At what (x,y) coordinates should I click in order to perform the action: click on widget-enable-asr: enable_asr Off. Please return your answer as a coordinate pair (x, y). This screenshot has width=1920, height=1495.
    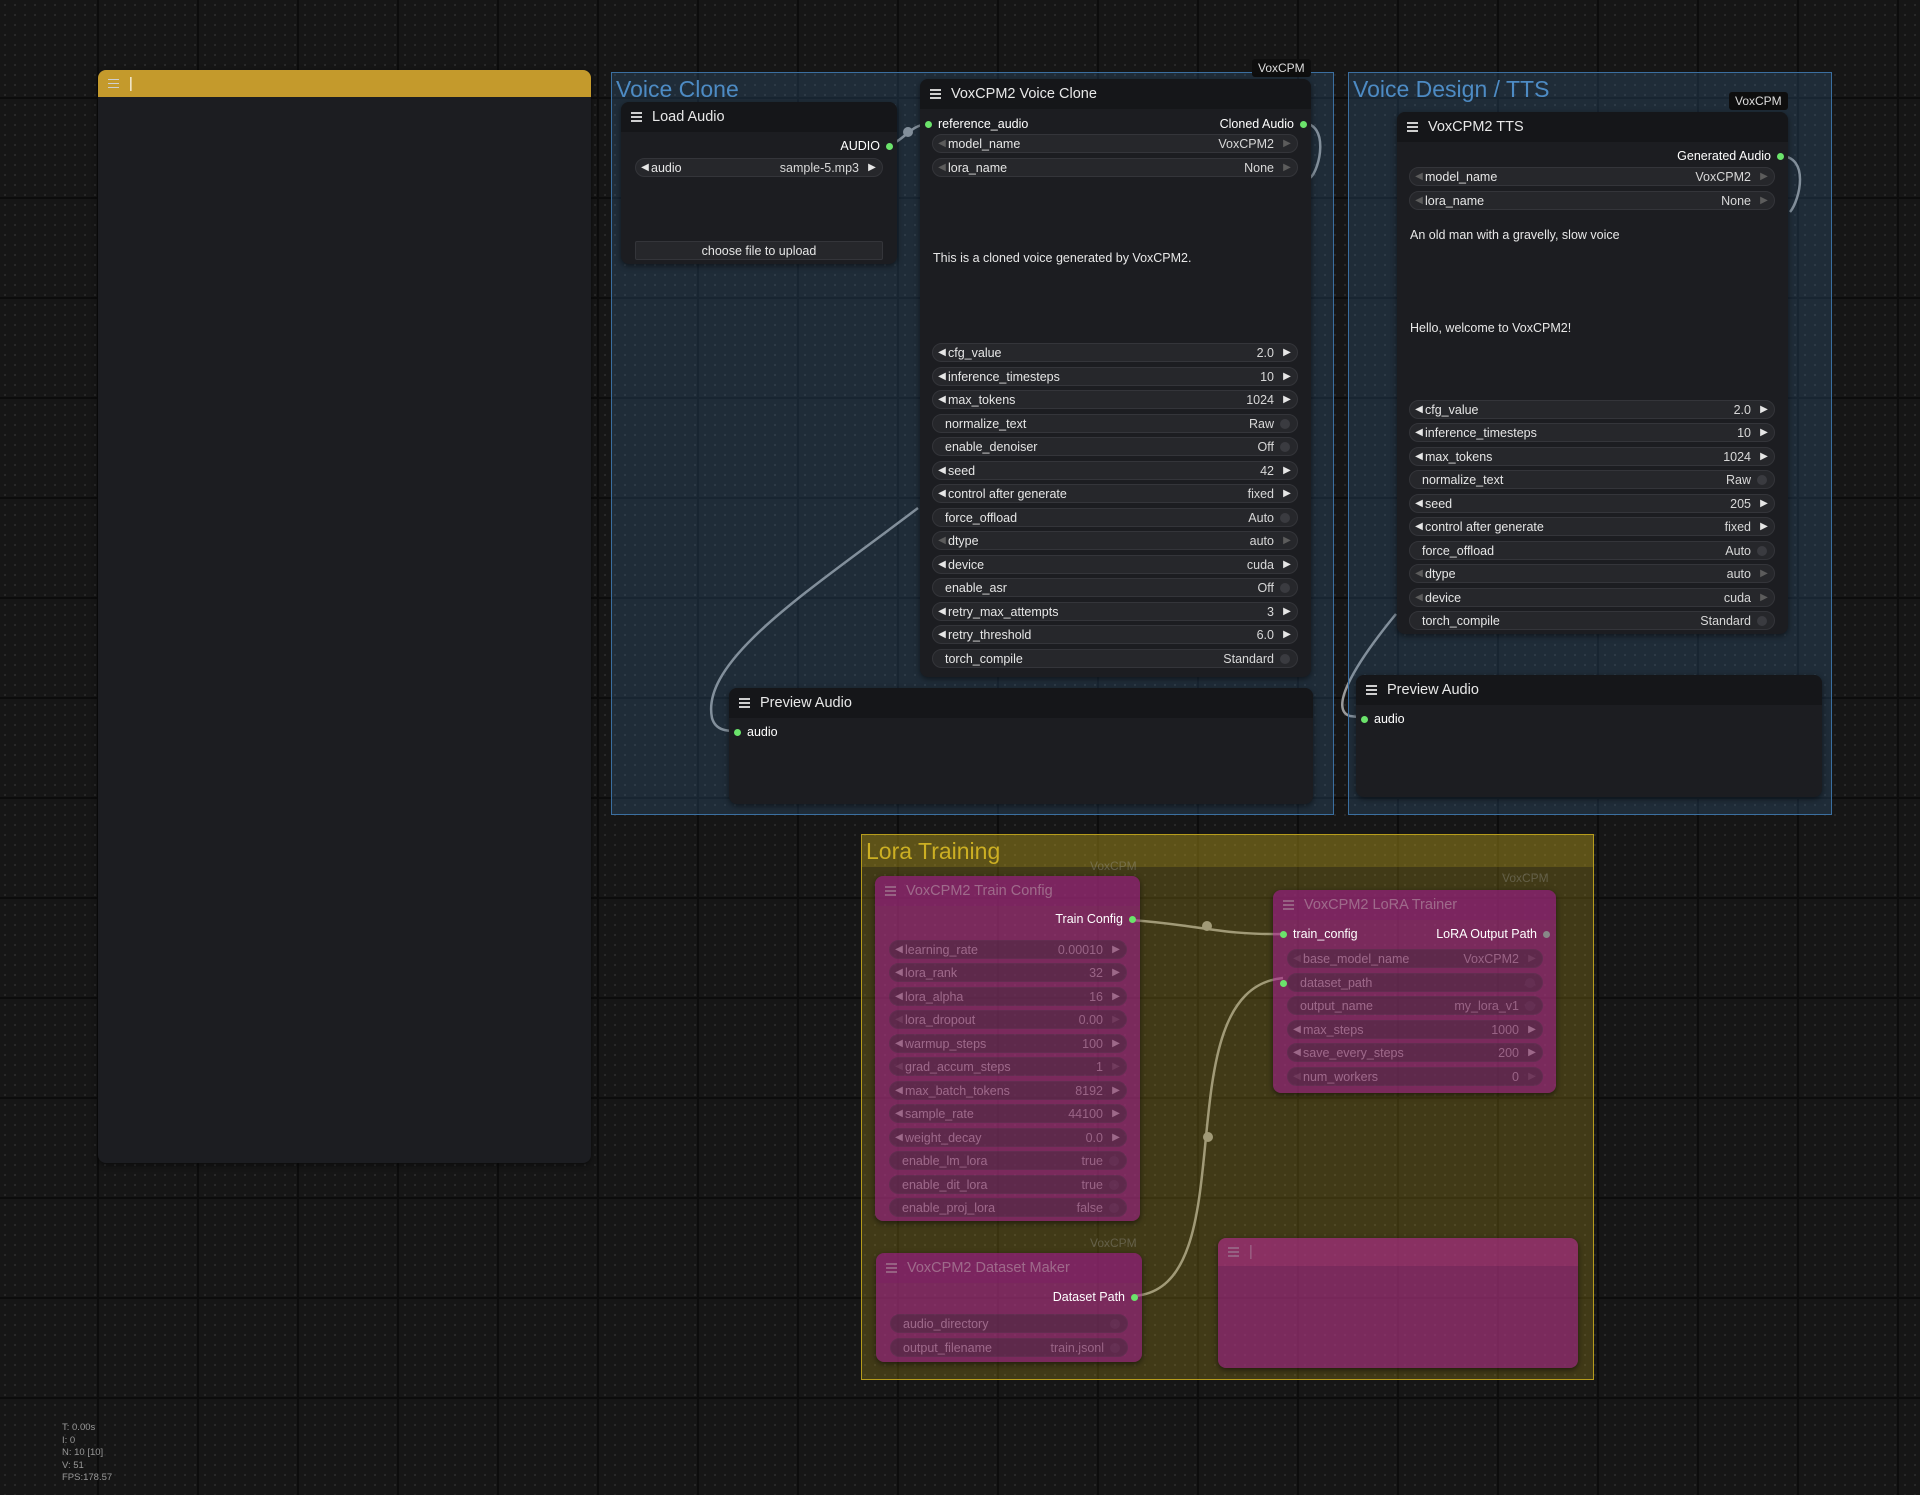
    Looking at the image, I should click on (1115, 587).